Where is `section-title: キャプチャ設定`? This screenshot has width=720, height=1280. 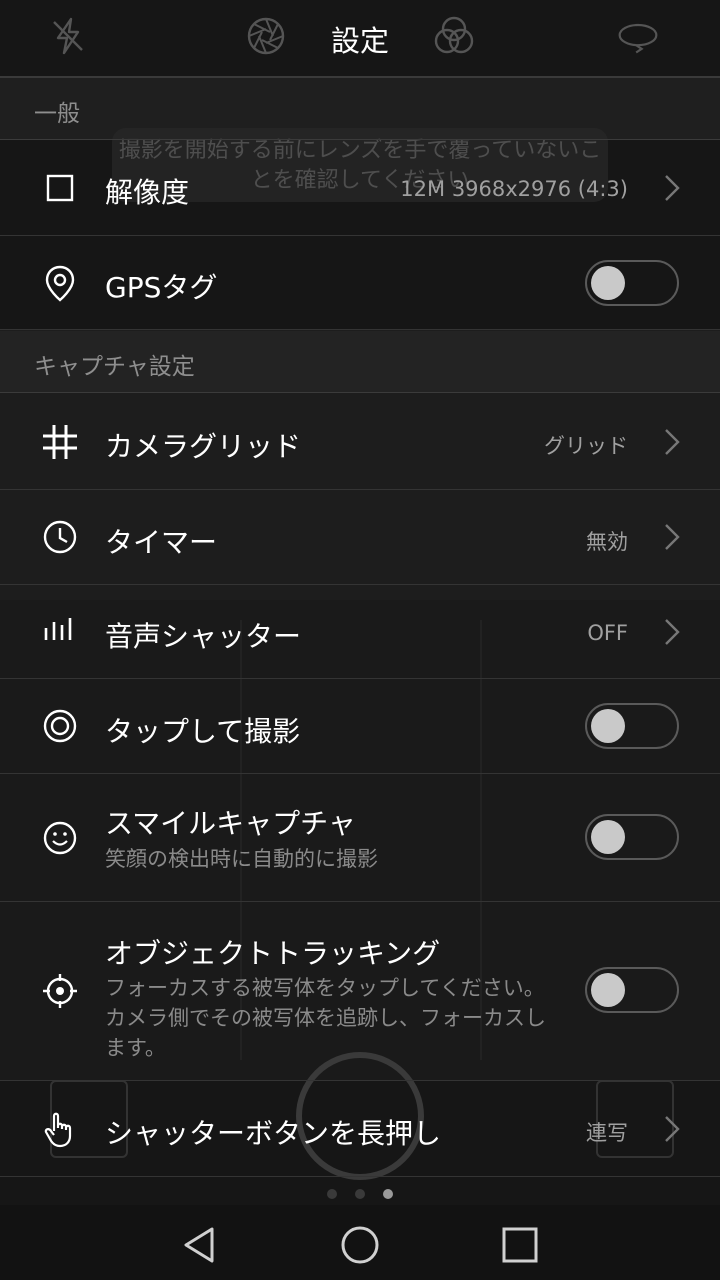
section-title: キャプチャ設定 is located at coordinates (114, 367).